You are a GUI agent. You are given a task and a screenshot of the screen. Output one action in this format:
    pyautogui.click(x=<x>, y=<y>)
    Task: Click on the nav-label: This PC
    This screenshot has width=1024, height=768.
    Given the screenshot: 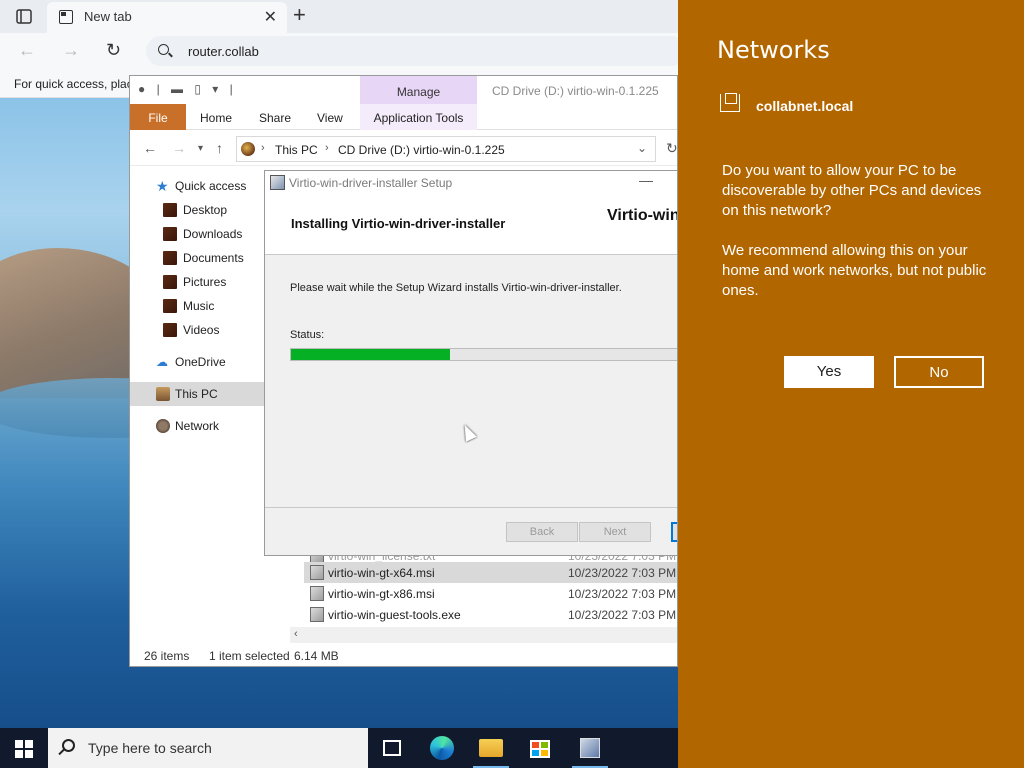 What is the action you would take?
    pyautogui.click(x=196, y=394)
    